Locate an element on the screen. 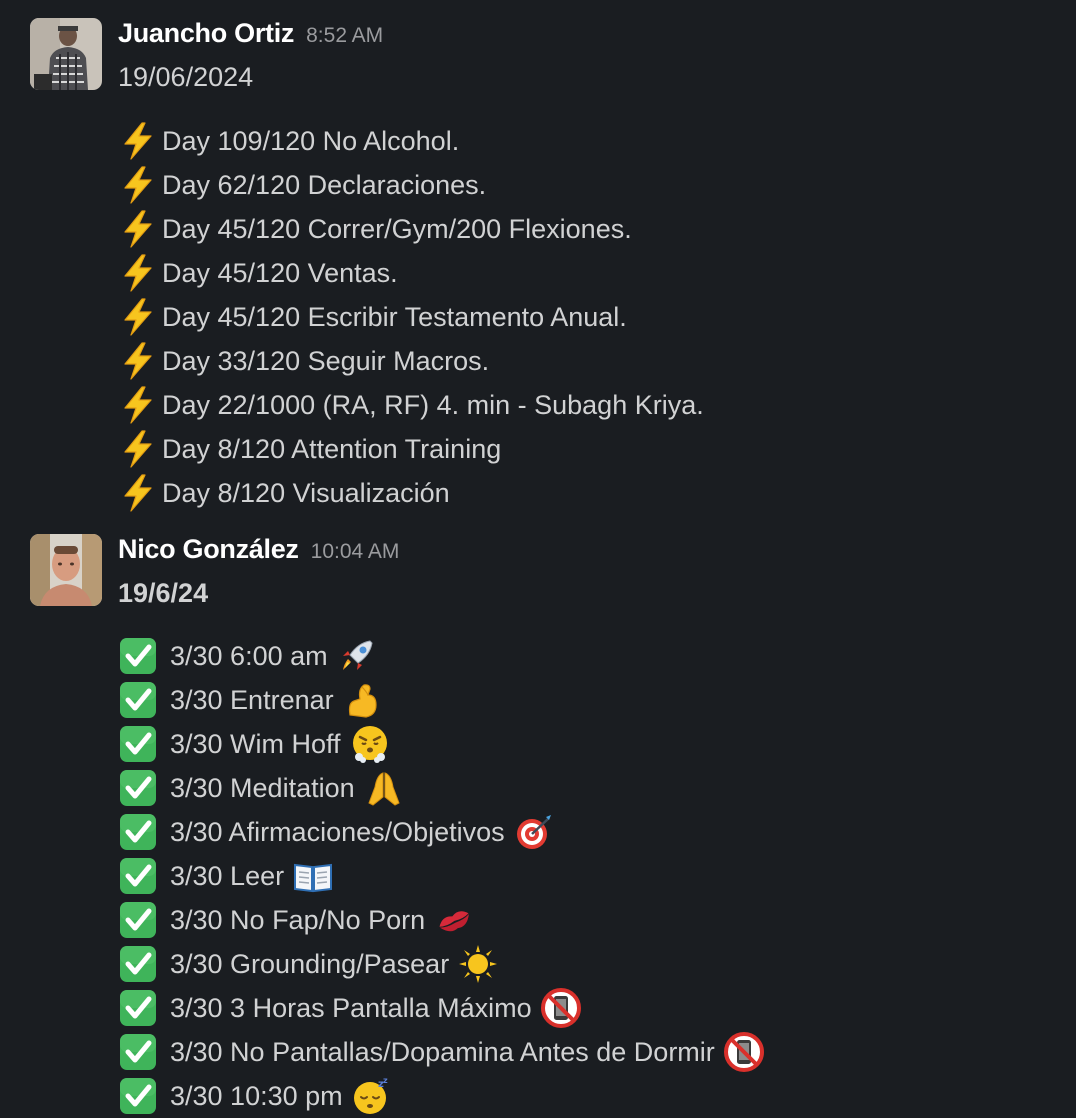  list-item: 3/30 Wim Hoff is located at coordinates (588, 744).